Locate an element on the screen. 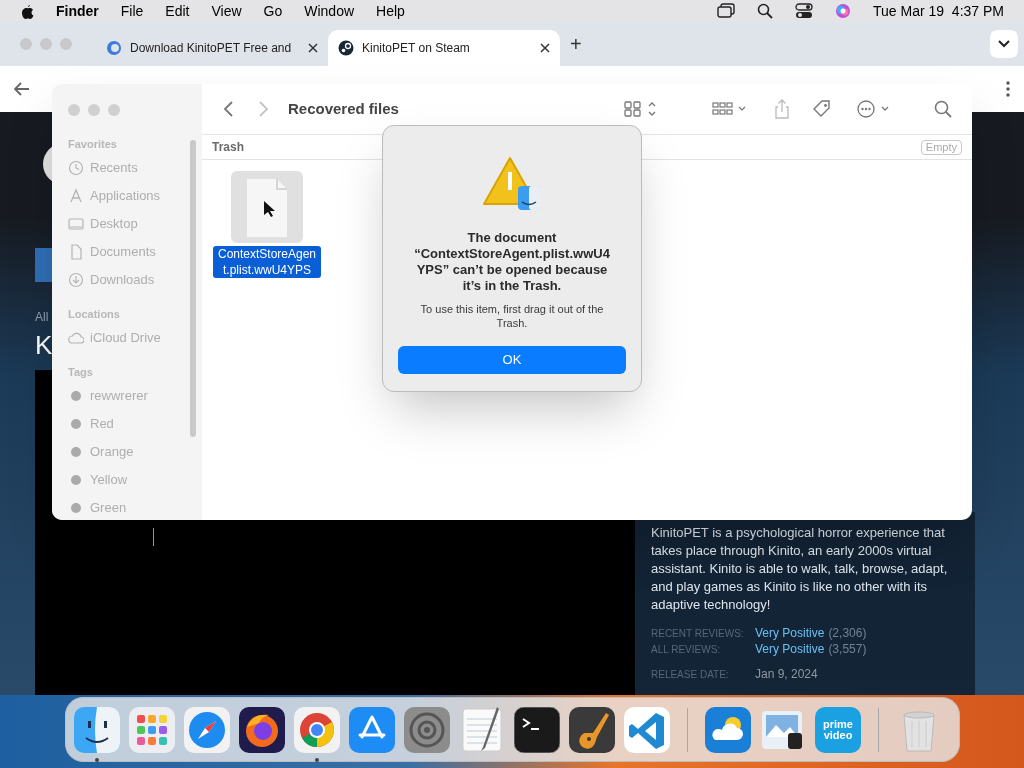 Image resolution: width=1024 pixels, height=768 pixels. sidebar-heading: Locations is located at coordinates (94, 314).